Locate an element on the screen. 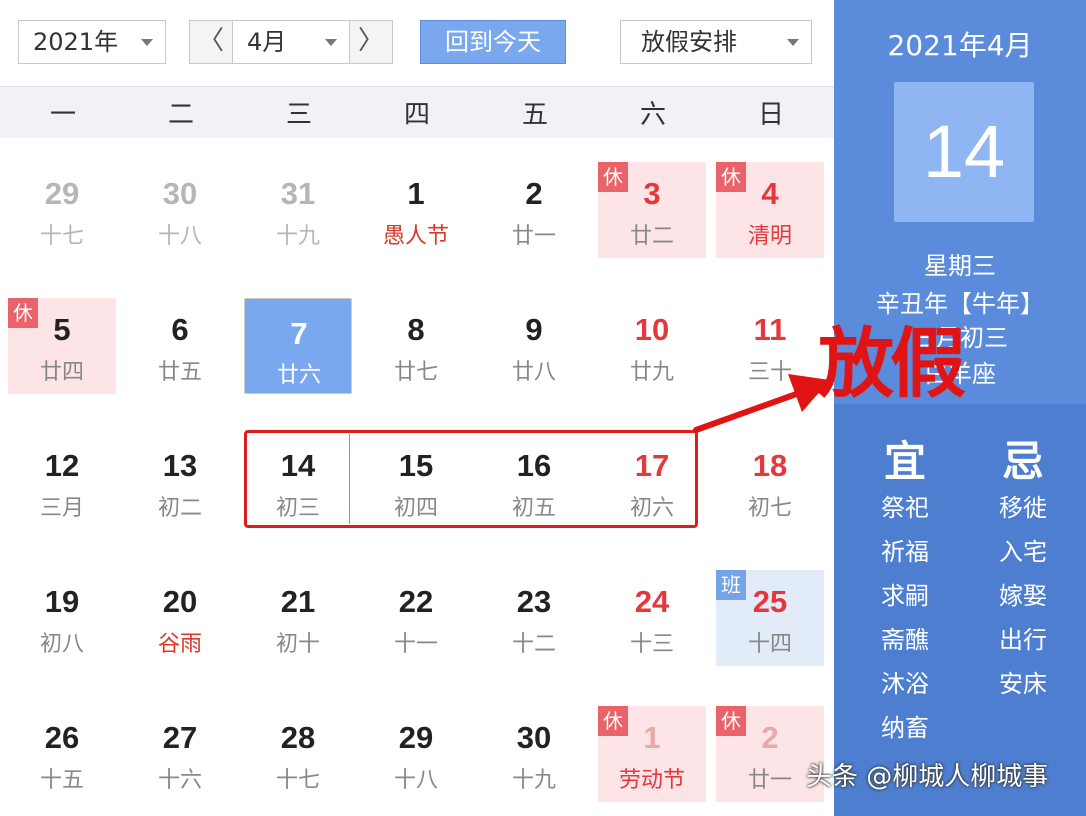 The image size is (1086, 816). day-number: 27 is located at coordinates (180, 737).